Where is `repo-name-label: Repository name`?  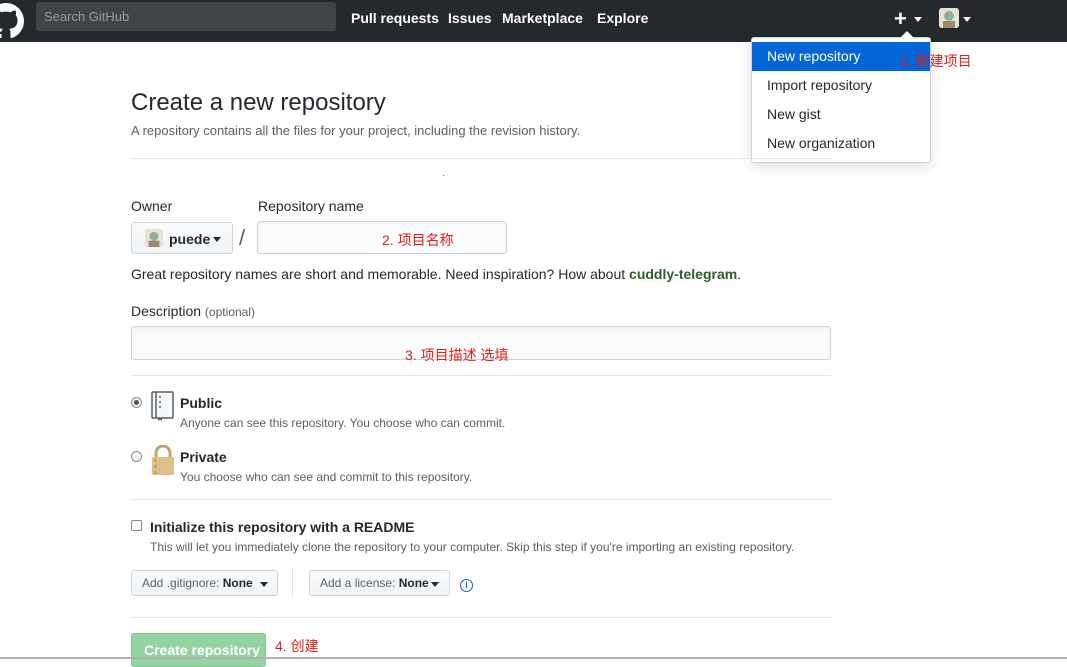
repo-name-label: Repository name is located at coordinates (311, 206).